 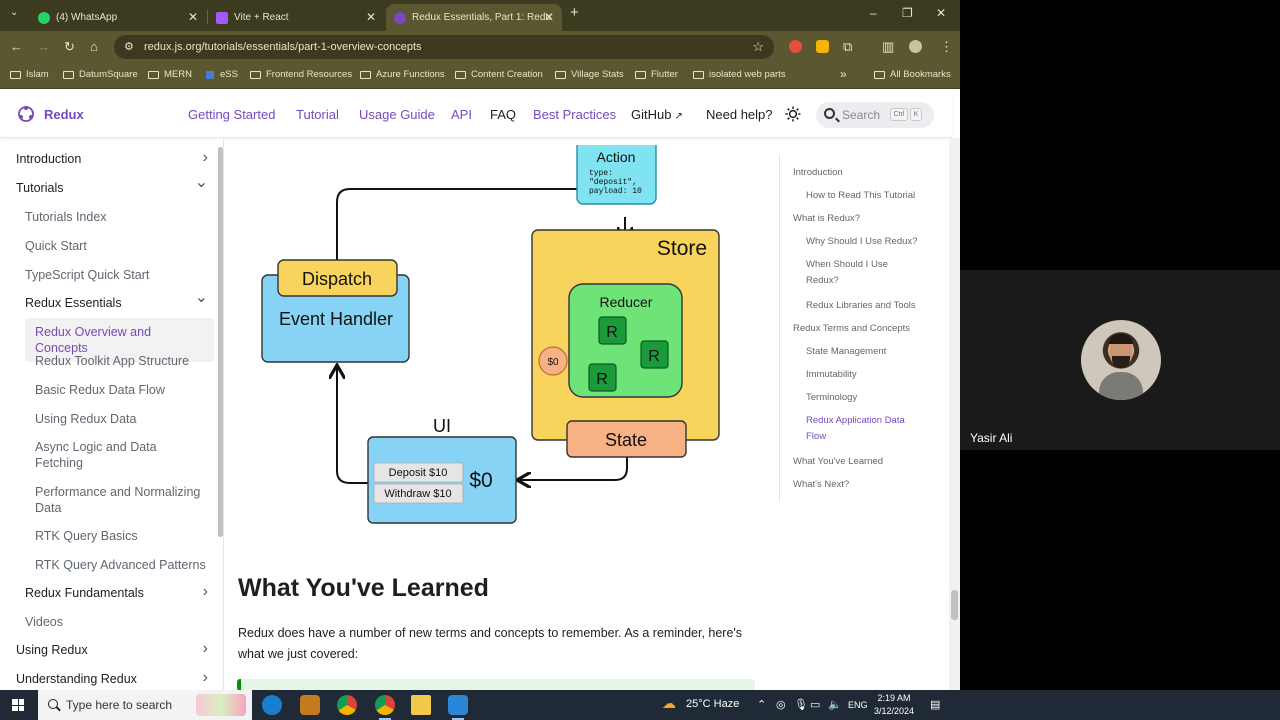 What do you see at coordinates (847, 47) in the screenshot?
I see `extensions-puzzle-icon: ⧉` at bounding box center [847, 47].